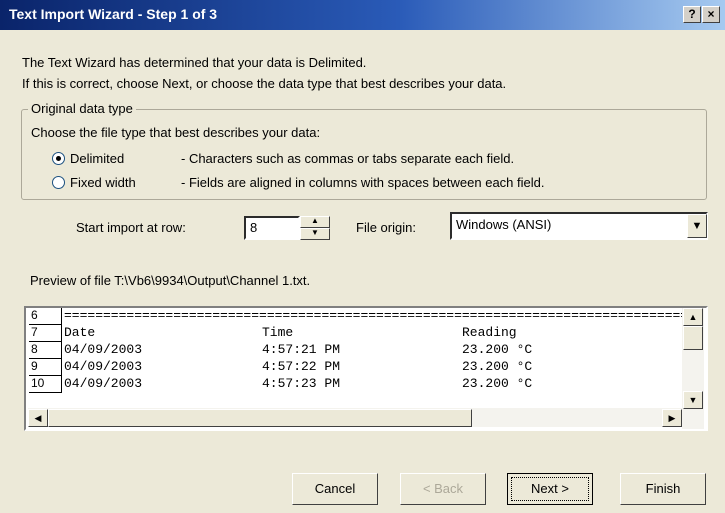  I want to click on row-number: 10, so click(45, 384).